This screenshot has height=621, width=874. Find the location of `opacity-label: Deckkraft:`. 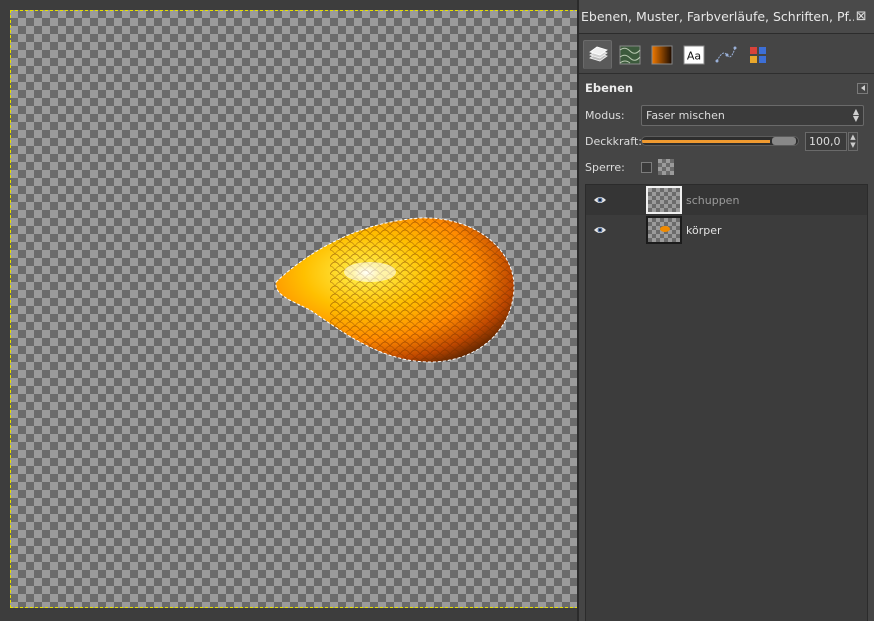

opacity-label: Deckkraft: is located at coordinates (613, 141).